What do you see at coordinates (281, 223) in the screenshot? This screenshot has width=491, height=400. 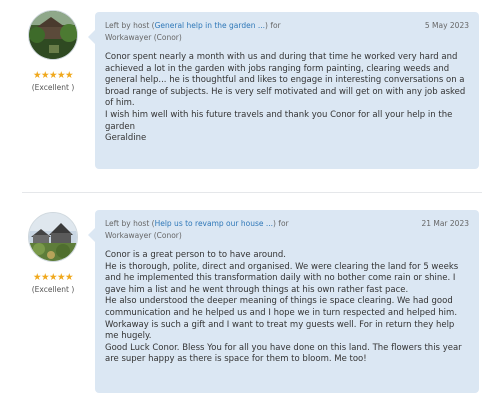 I see `left-by-suffix: ) for` at bounding box center [281, 223].